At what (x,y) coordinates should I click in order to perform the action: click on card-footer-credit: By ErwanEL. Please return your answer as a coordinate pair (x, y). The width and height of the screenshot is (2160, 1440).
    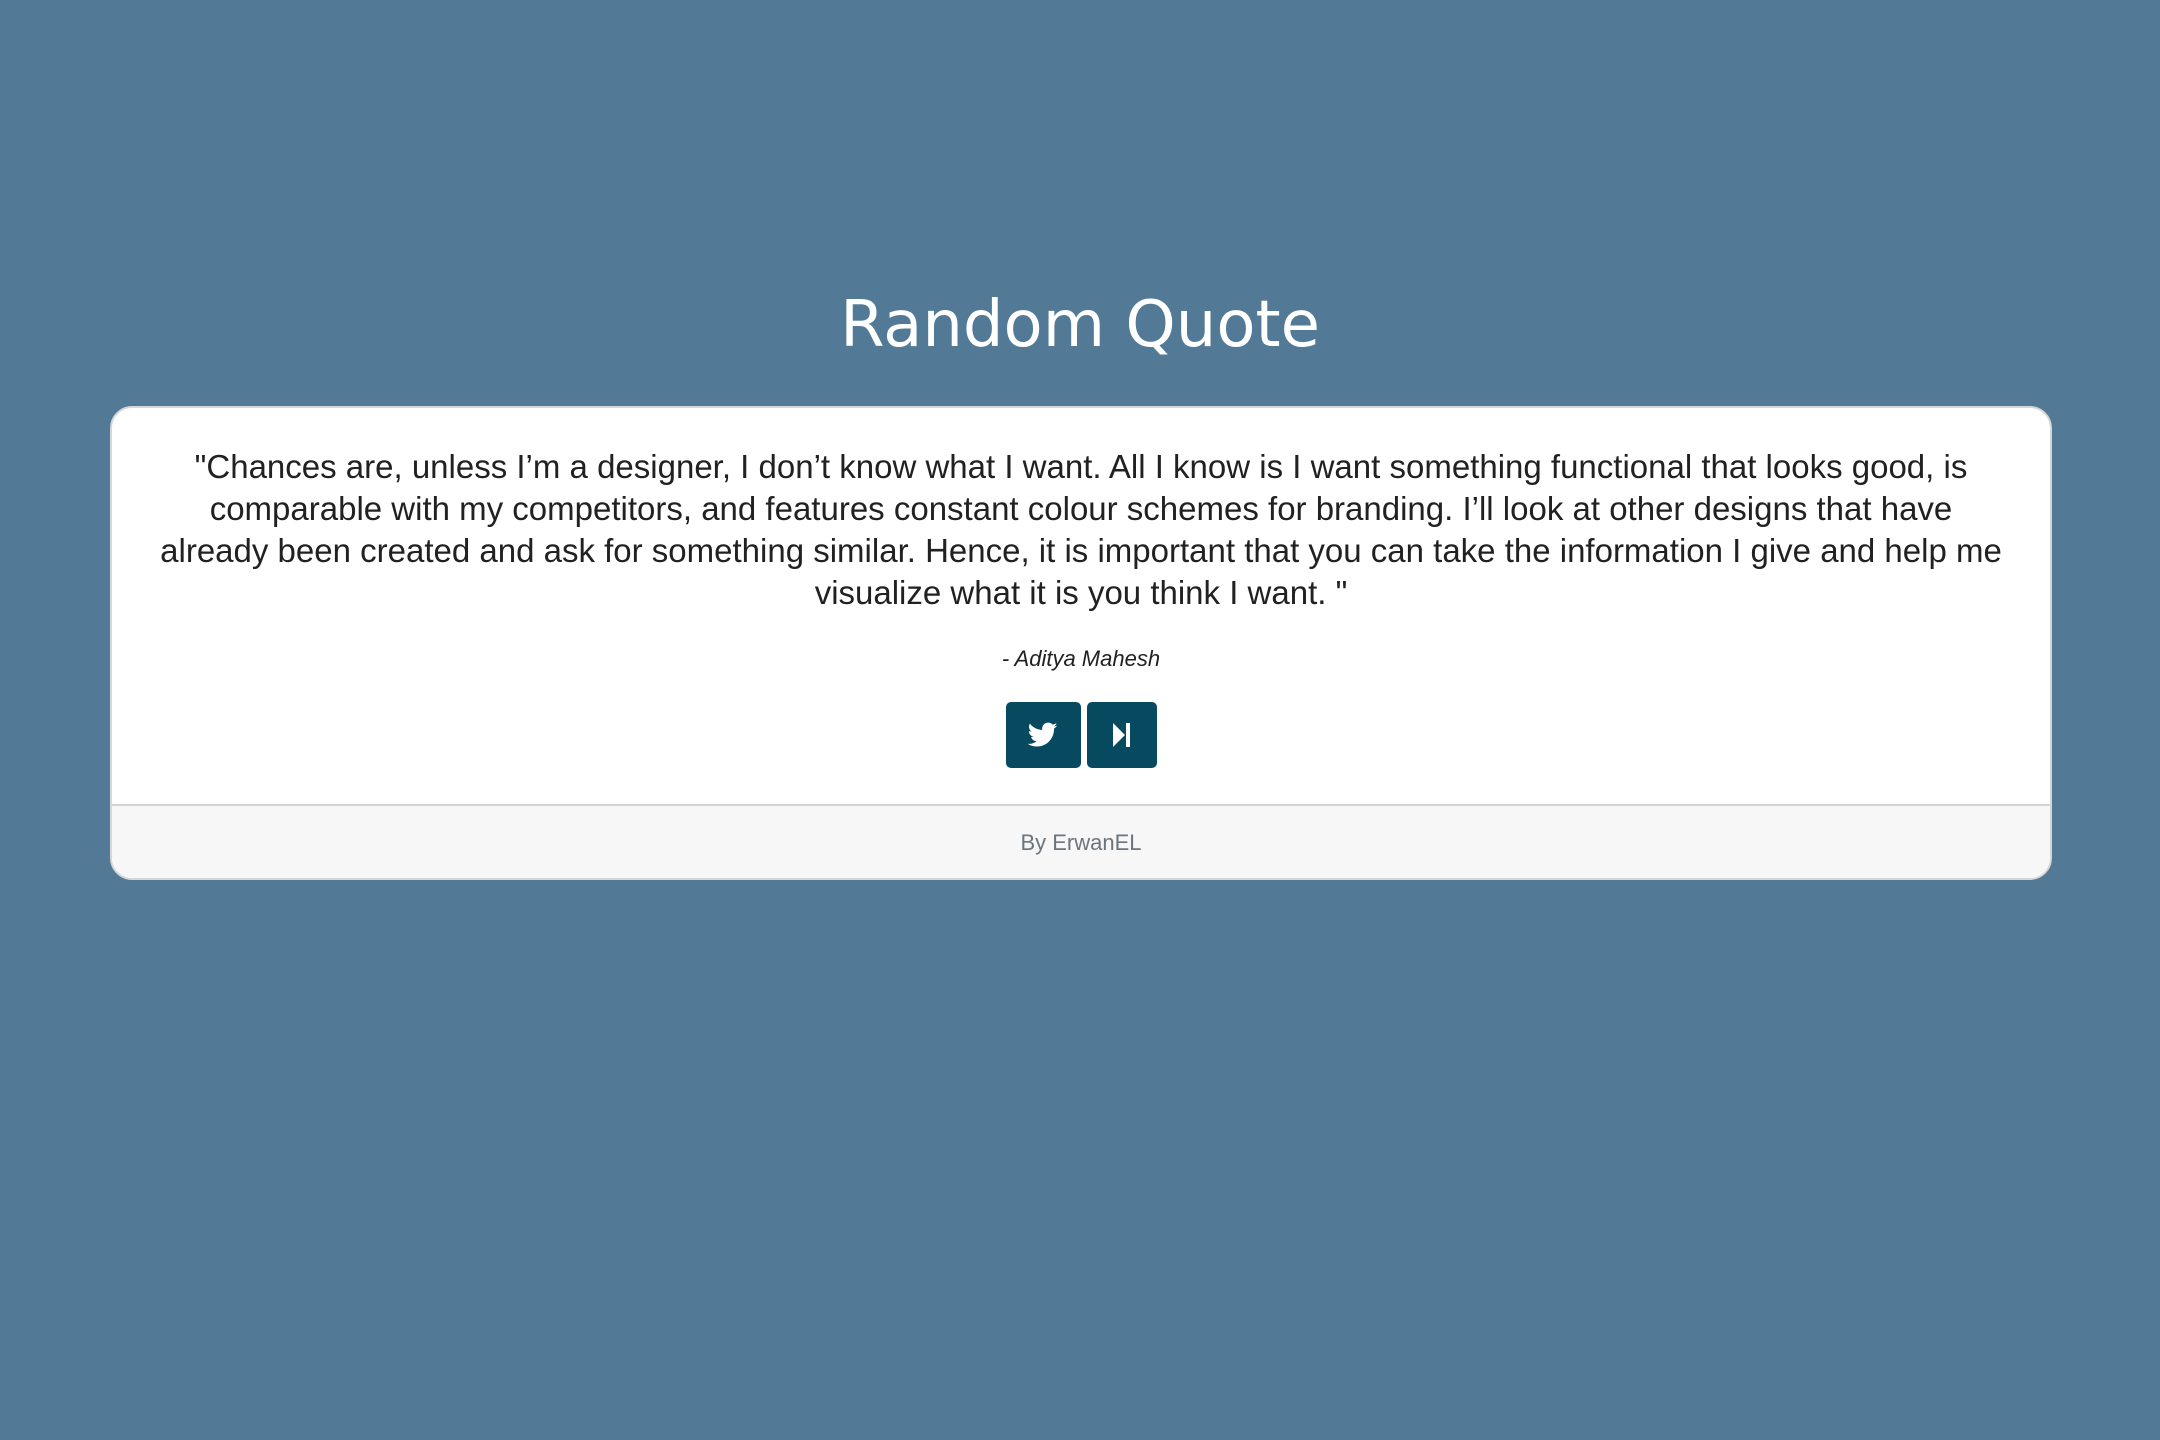
    Looking at the image, I should click on (1081, 841).